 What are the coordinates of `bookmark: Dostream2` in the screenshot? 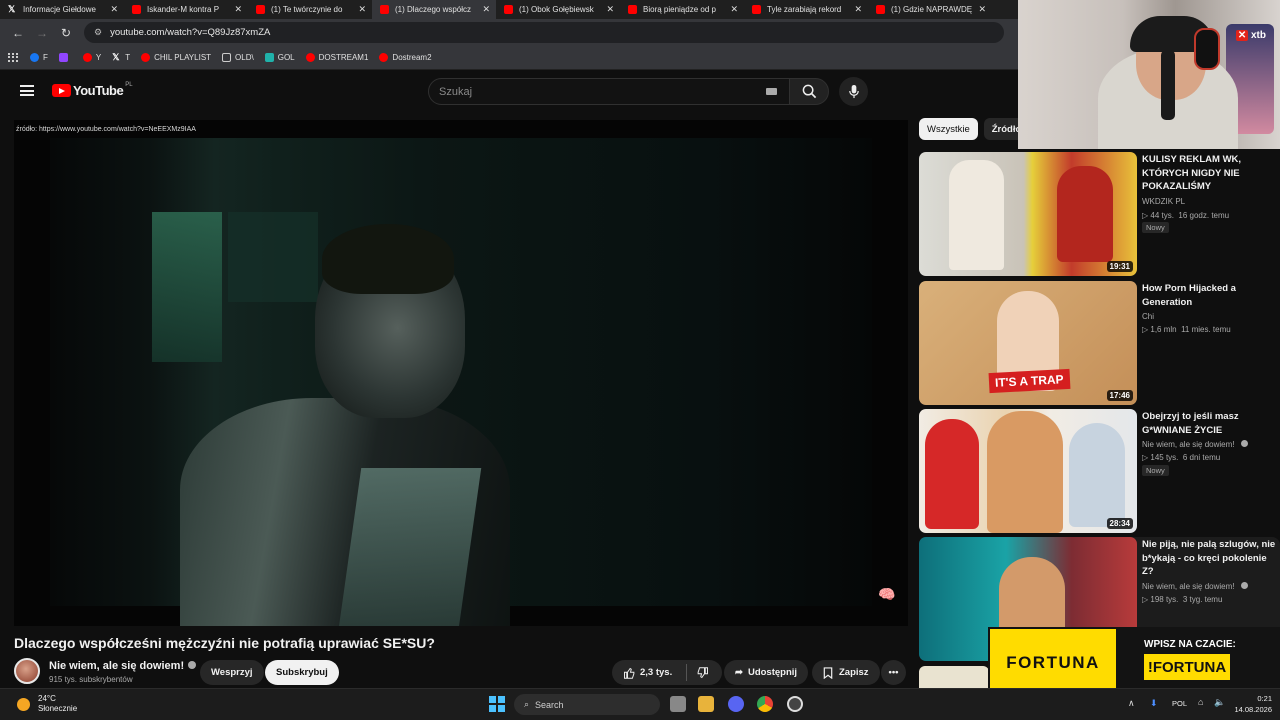 It's located at (405, 57).